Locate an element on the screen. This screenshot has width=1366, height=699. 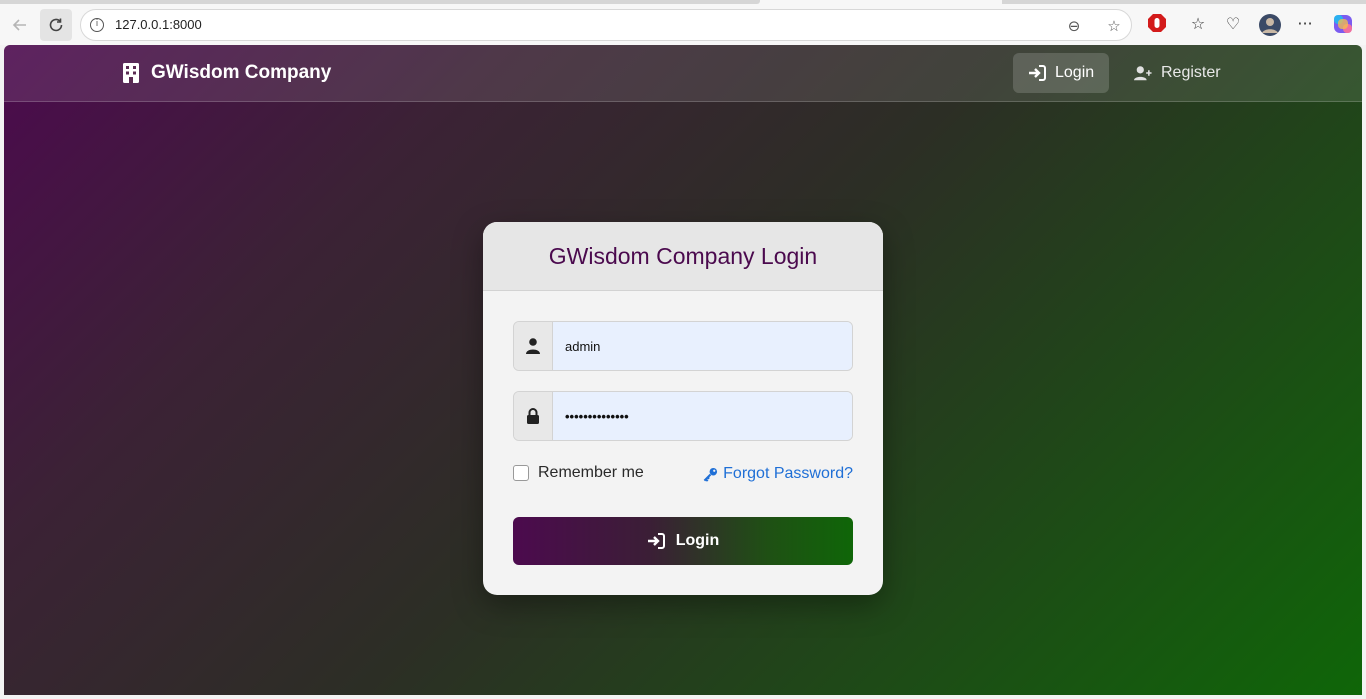
more-menu-icon: ··· is located at coordinates (1305, 24).